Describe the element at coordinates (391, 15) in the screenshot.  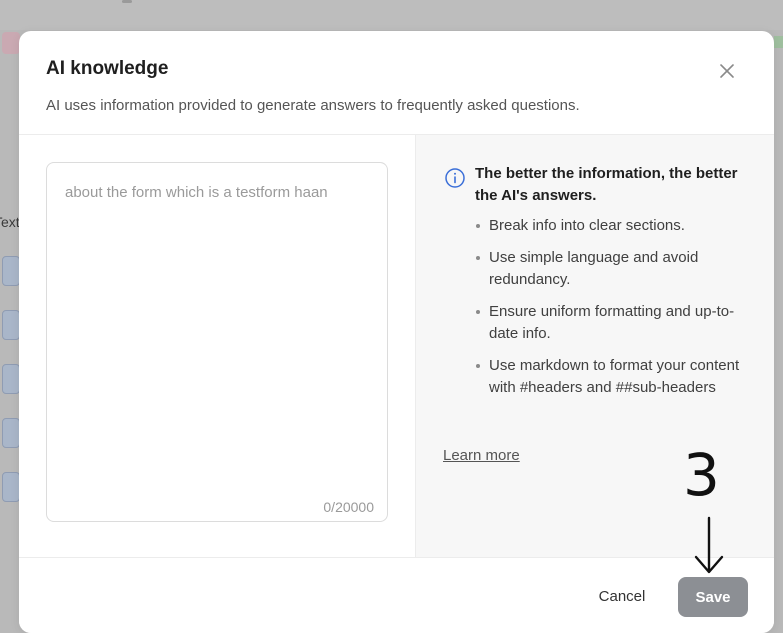
I see `background-topbar` at that location.